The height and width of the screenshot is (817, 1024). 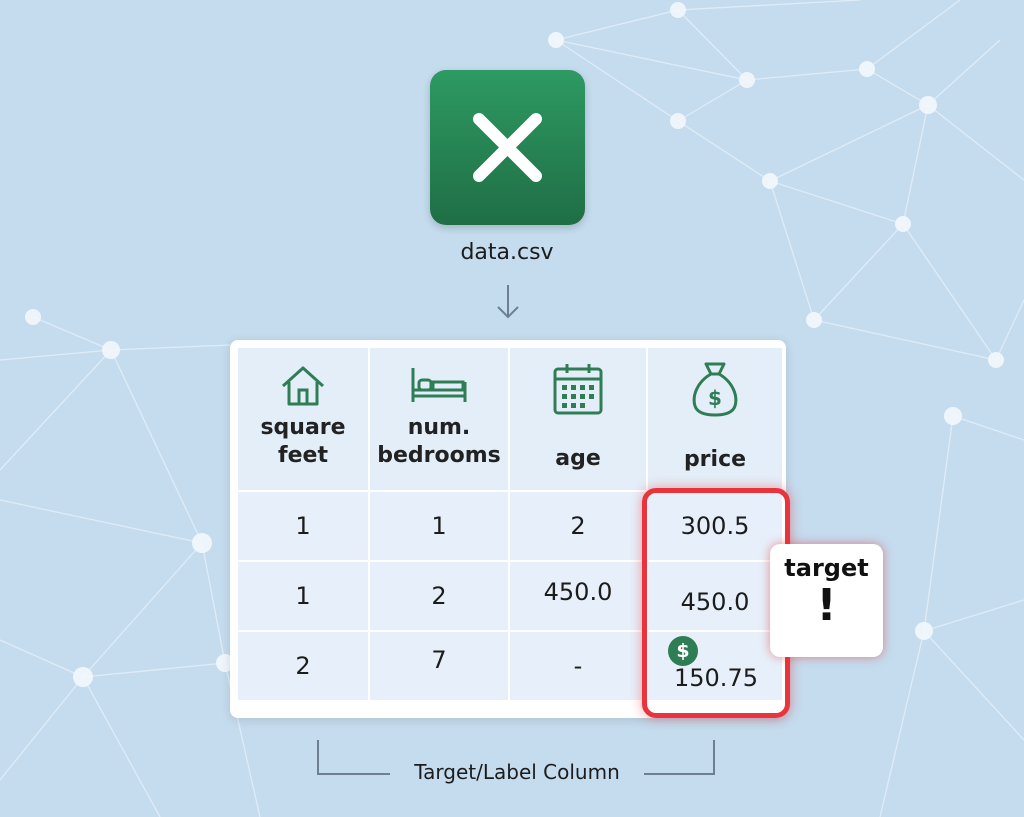 I want to click on column-label: num. bedrooms, so click(x=439, y=441).